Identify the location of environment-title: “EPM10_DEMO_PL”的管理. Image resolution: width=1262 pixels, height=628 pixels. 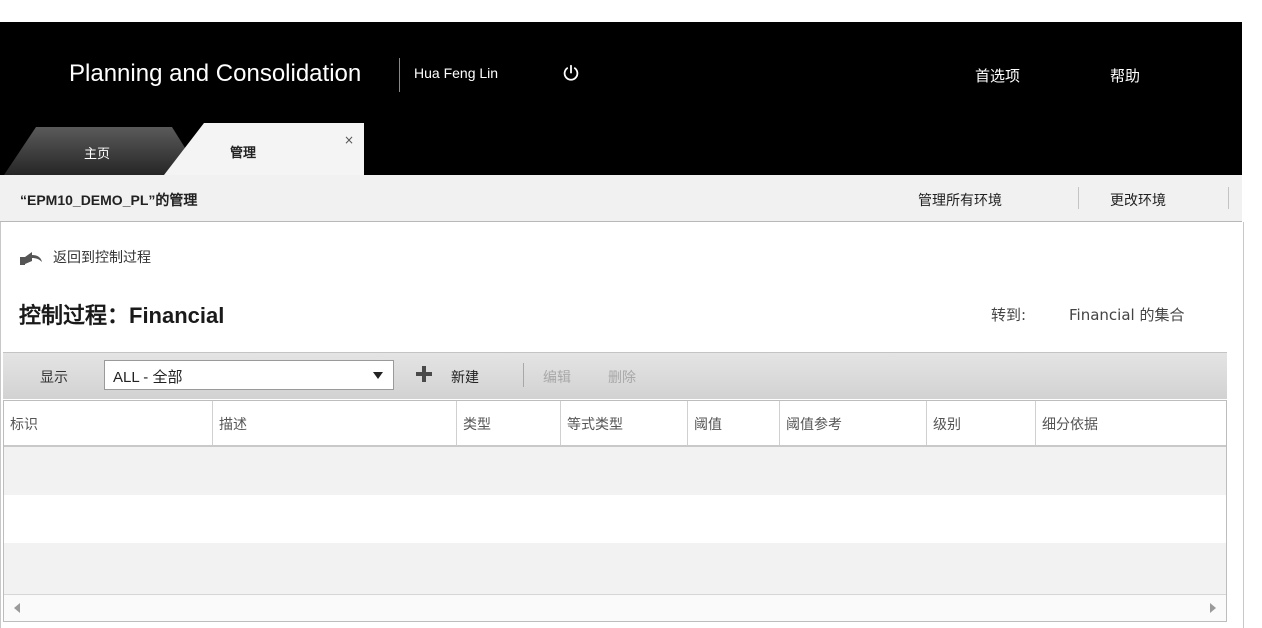
(109, 200).